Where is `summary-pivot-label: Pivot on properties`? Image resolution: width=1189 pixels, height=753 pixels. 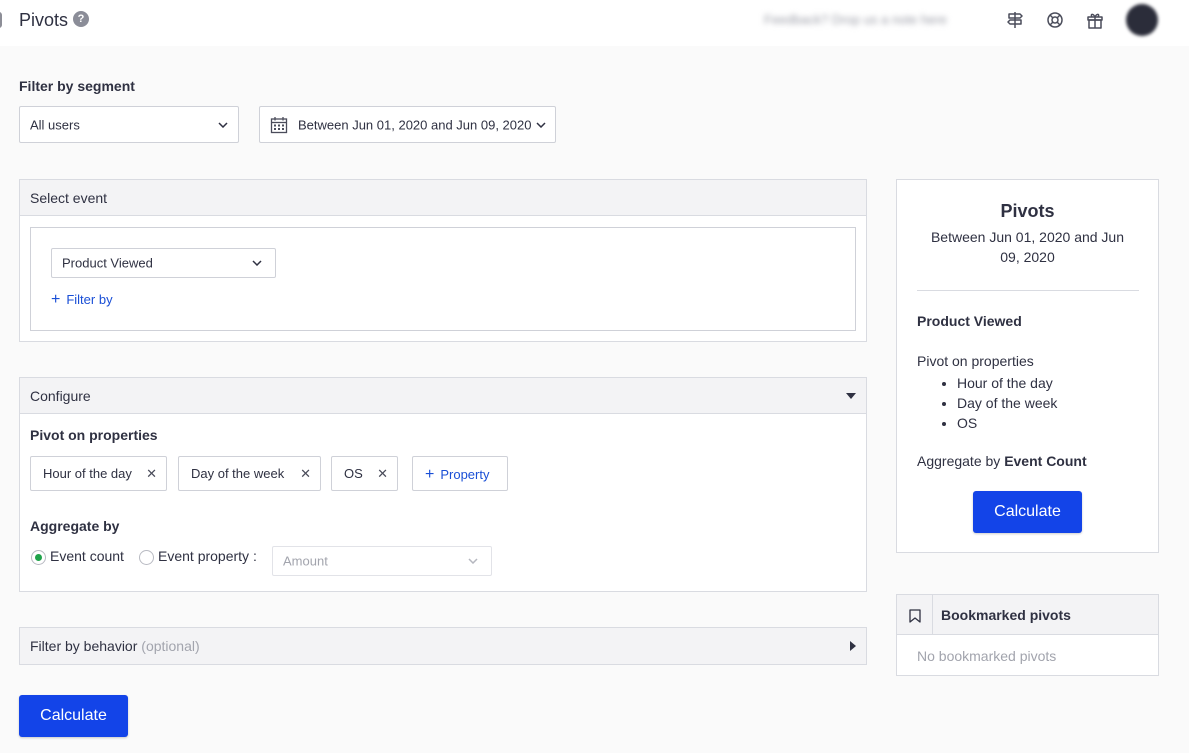
summary-pivot-label: Pivot on properties is located at coordinates (975, 361).